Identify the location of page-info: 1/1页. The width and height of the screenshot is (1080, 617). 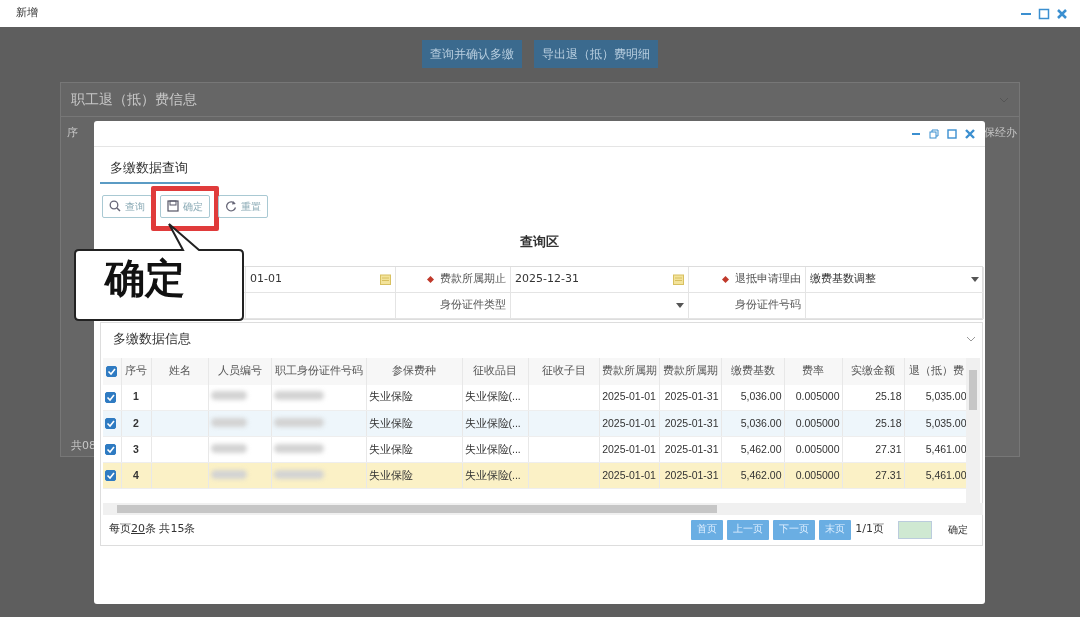
(869, 529).